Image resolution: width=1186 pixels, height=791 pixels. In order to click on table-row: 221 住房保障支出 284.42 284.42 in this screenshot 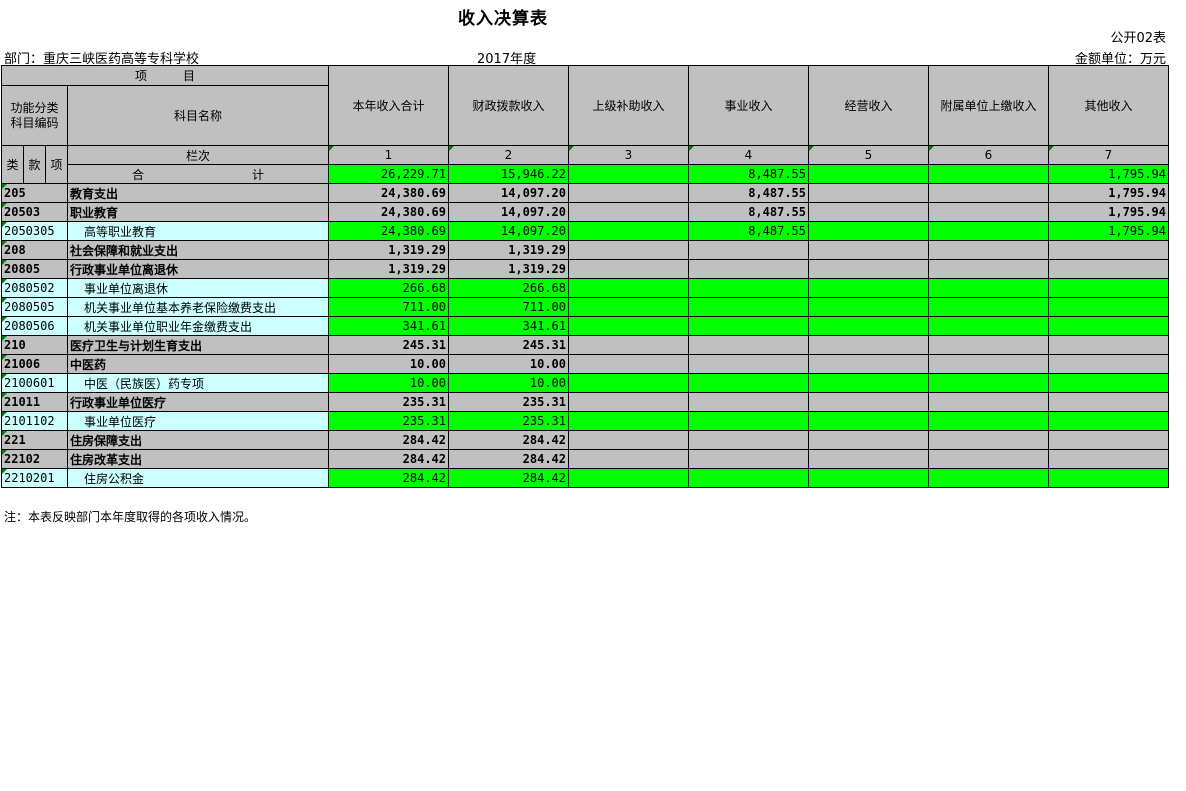, I will do `click(585, 440)`.